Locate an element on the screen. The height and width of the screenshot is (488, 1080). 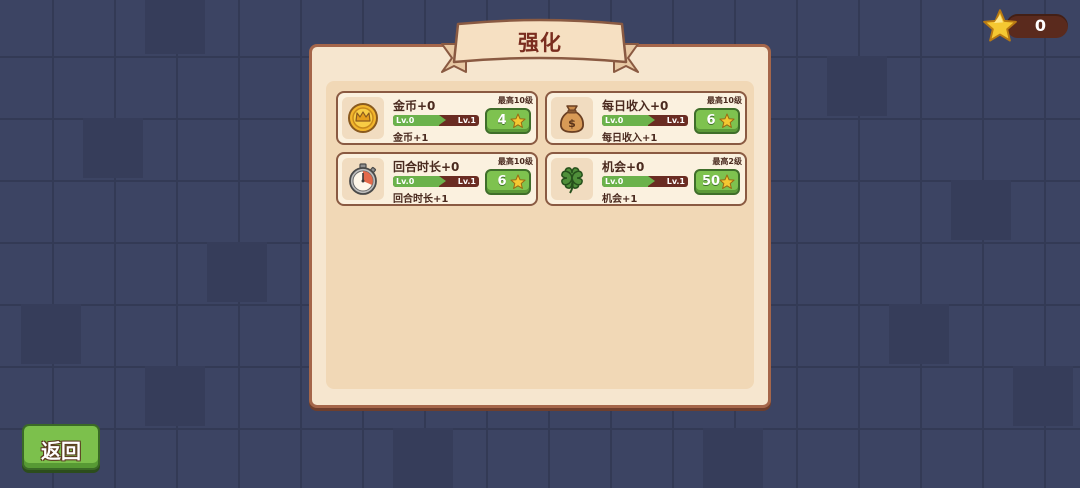
upgrade-card-round-time: 回合时长+0 最高10级 Lv.0 Lv.1 回合时长+1 6 is located at coordinates (437, 179).